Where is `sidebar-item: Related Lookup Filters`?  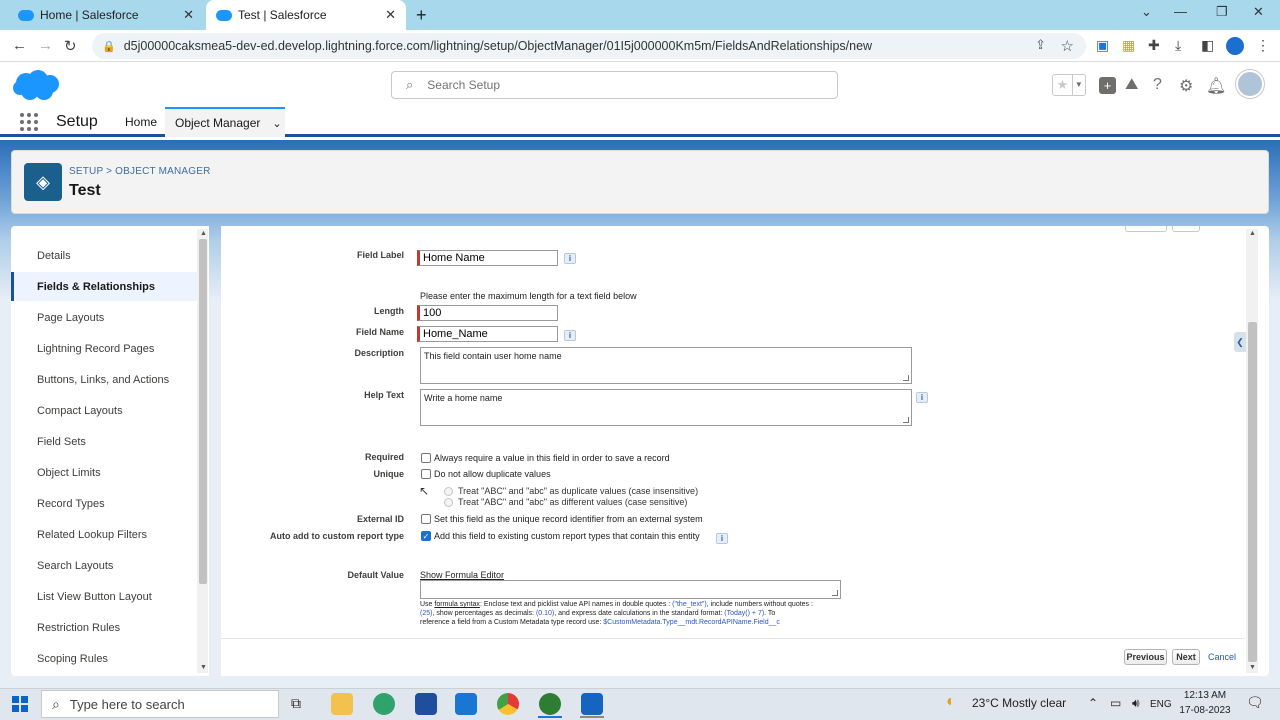
sidebar-item: Related Lookup Filters is located at coordinates (104, 534).